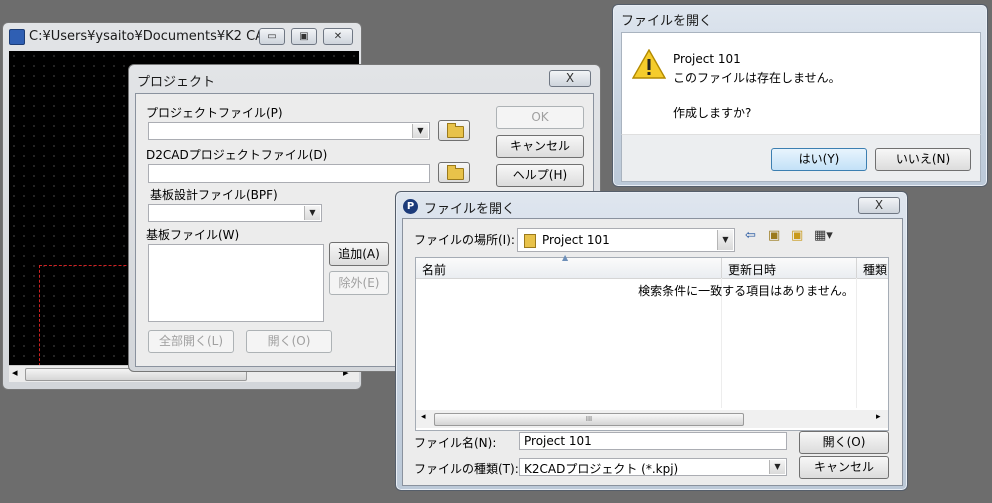 This screenshot has height=503, width=992. What do you see at coordinates (789, 268) in the screenshot?
I see `column-header-modified: 更新日時` at bounding box center [789, 268].